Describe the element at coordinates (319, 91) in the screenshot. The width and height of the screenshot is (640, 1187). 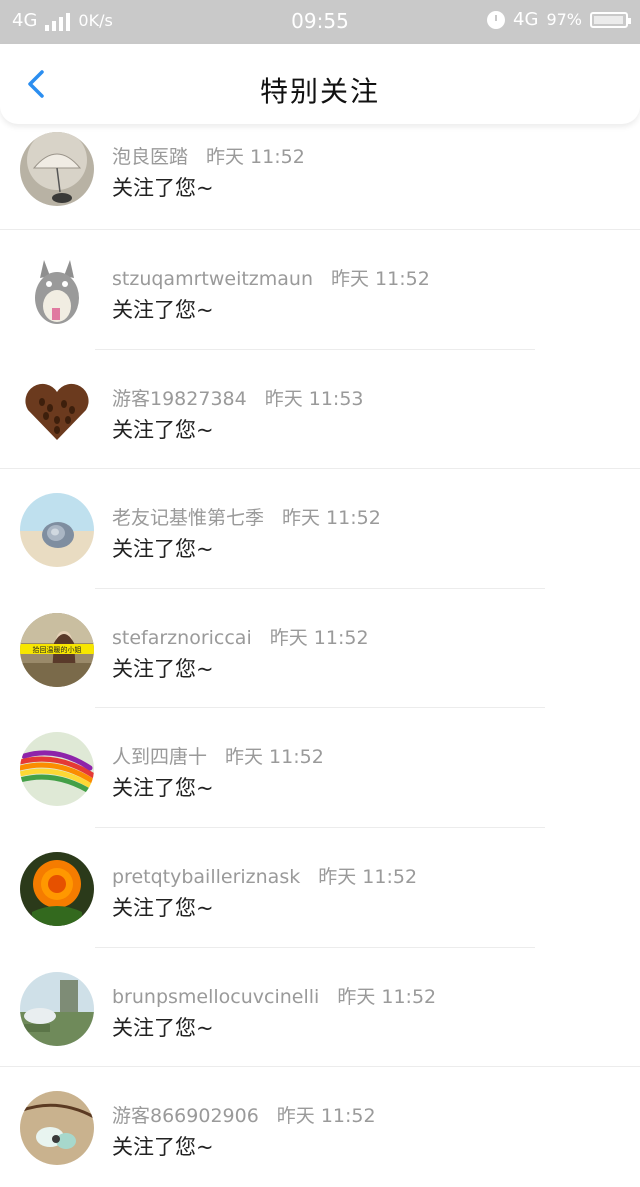
I see `page-title: 特别关注` at that location.